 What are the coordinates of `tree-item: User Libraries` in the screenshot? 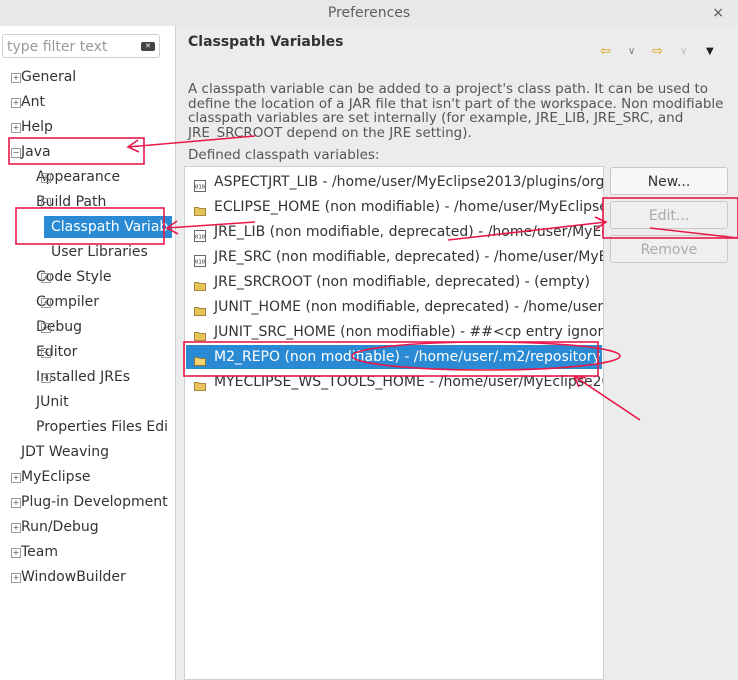 It's located at (99, 252).